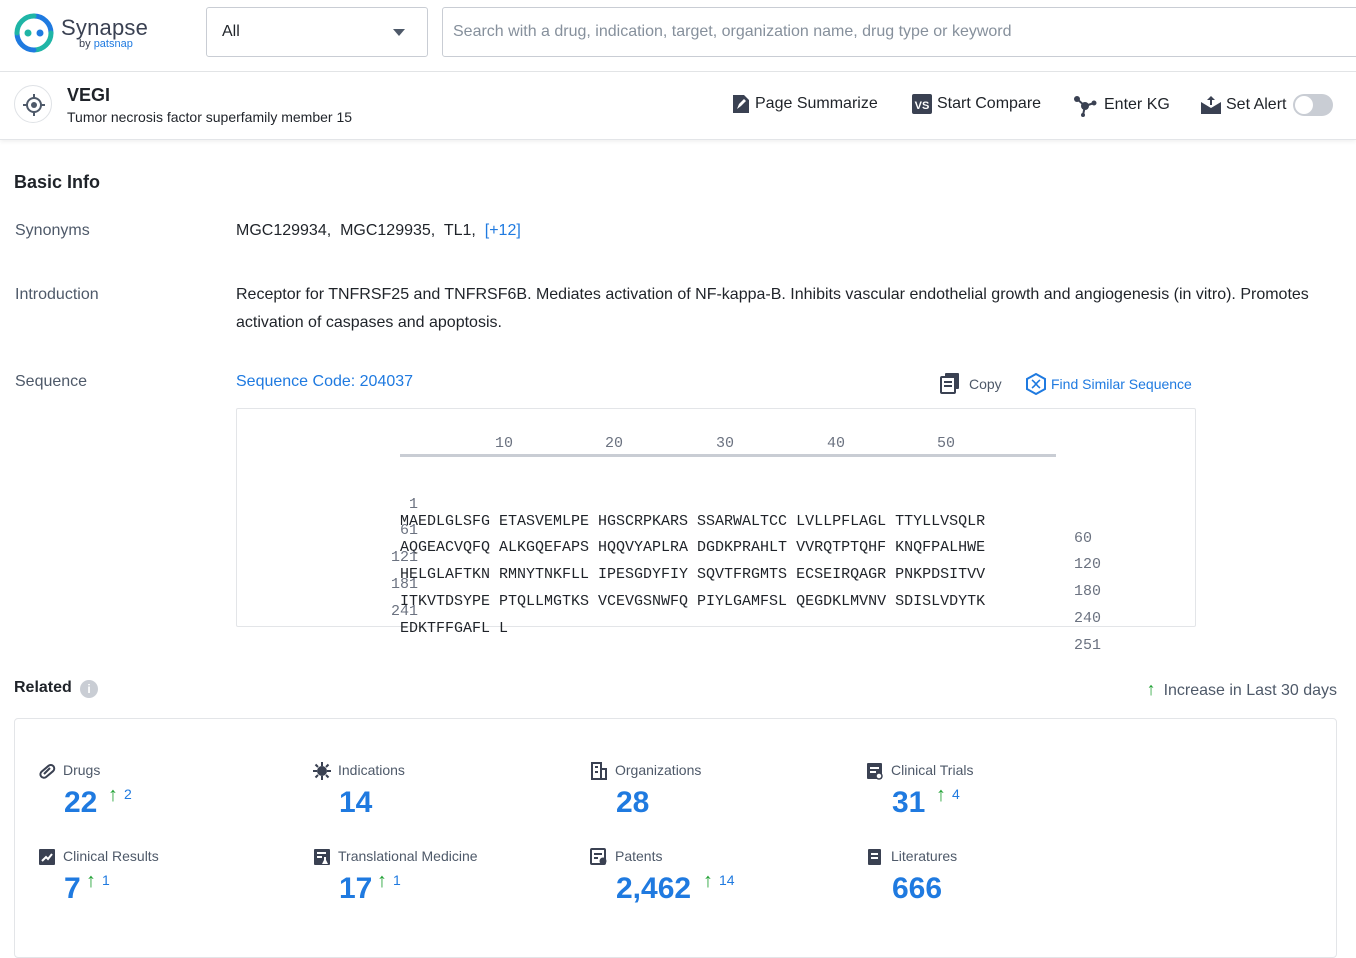  Describe the element at coordinates (503, 230) in the screenshot. I see `synonyms-more-link: [+12]` at that location.